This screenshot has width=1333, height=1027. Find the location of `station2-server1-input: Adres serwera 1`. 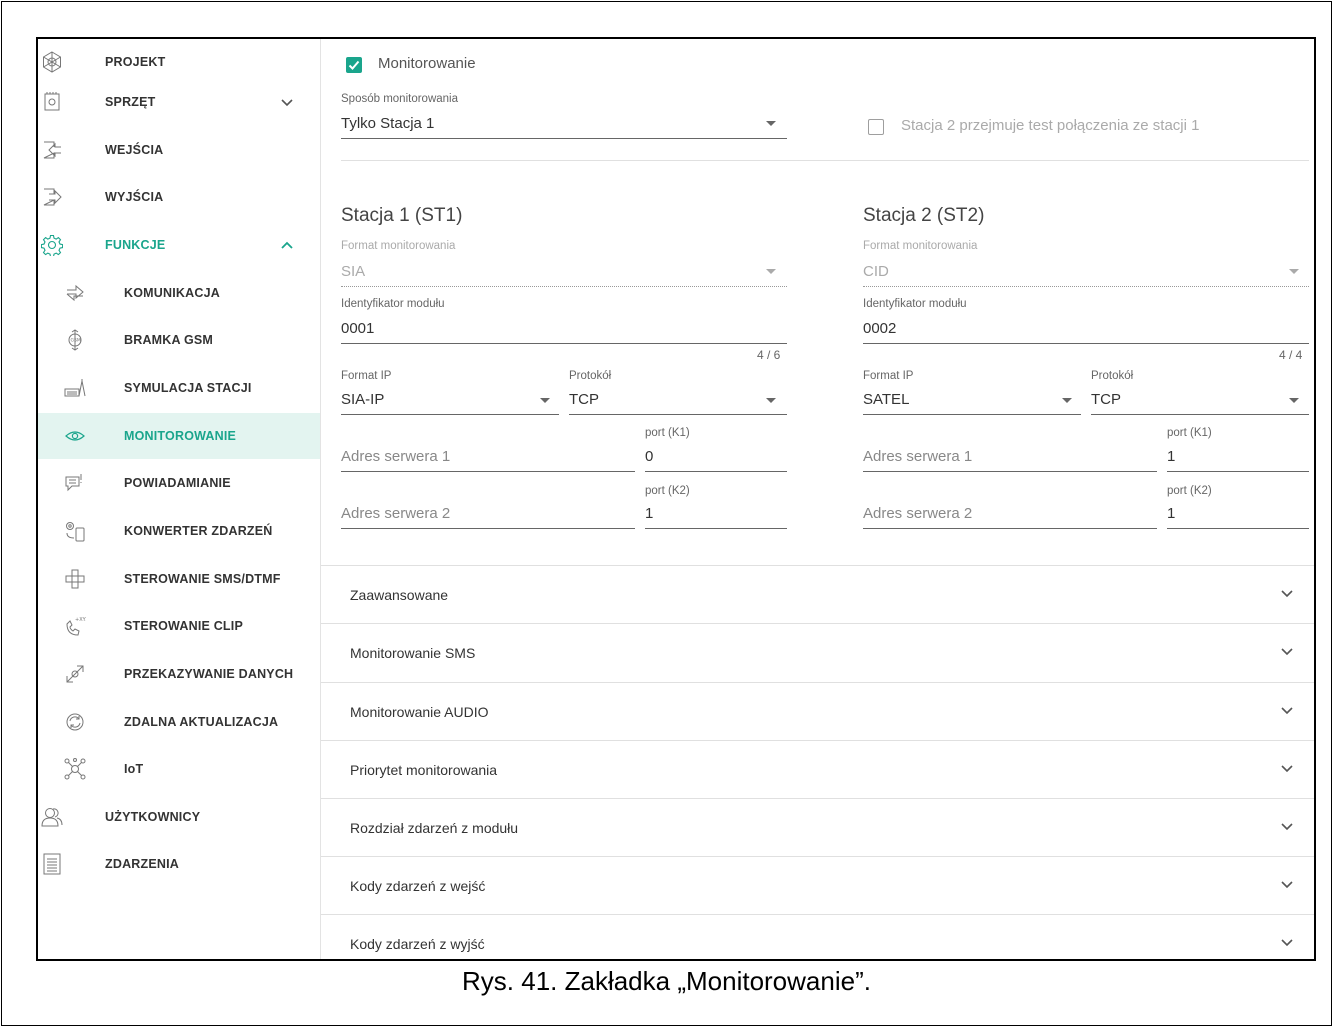

station2-server1-input: Adres serwera 1 is located at coordinates (917, 456).